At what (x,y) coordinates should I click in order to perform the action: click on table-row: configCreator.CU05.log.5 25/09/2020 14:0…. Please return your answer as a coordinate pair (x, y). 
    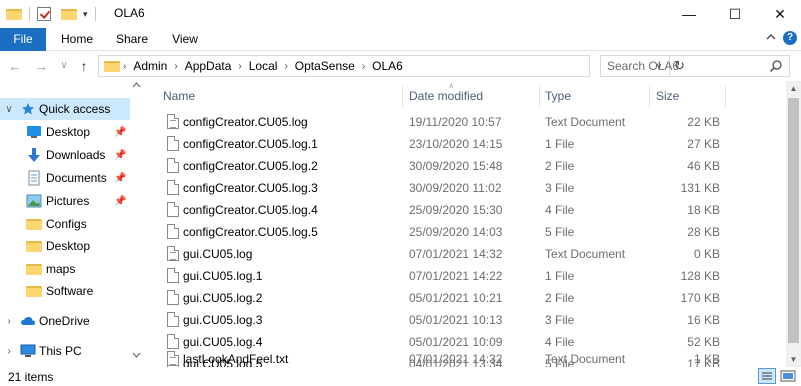
    Looking at the image, I should click on (464, 232).